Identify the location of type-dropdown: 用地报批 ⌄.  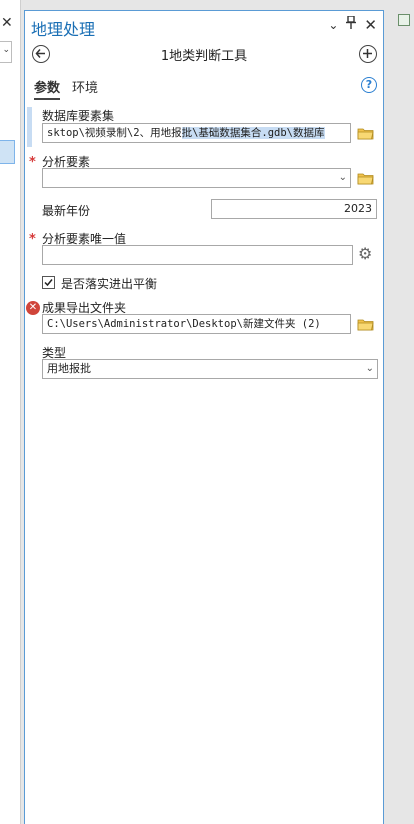
(210, 369).